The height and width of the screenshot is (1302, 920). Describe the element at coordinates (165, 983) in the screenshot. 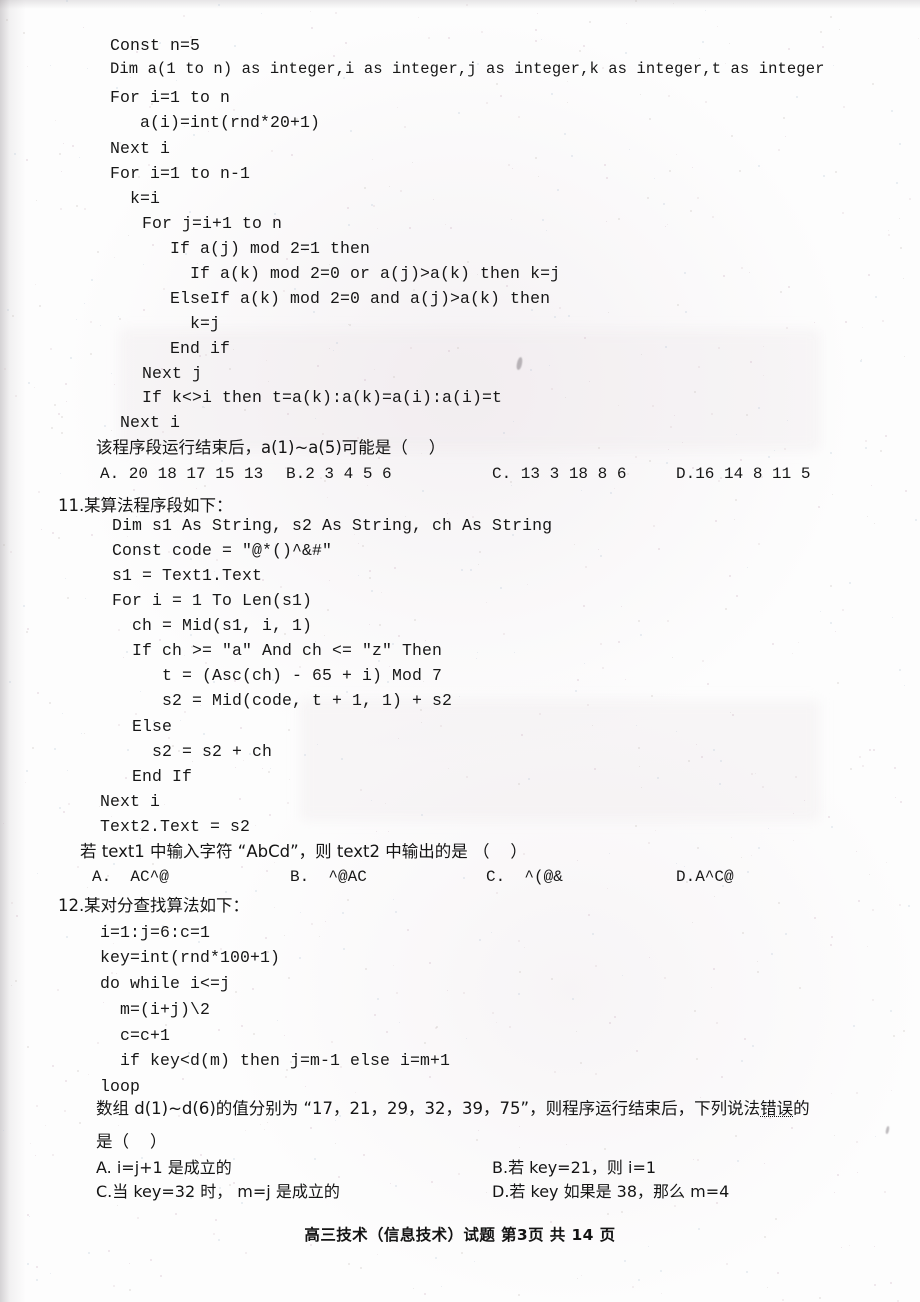

I see `code-line: do while i<=j` at that location.